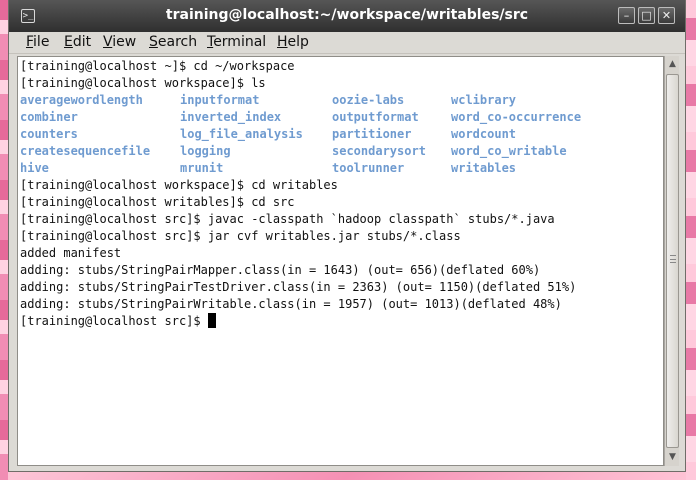  Describe the element at coordinates (37, 42) in the screenshot. I see `menu-file: File` at that location.